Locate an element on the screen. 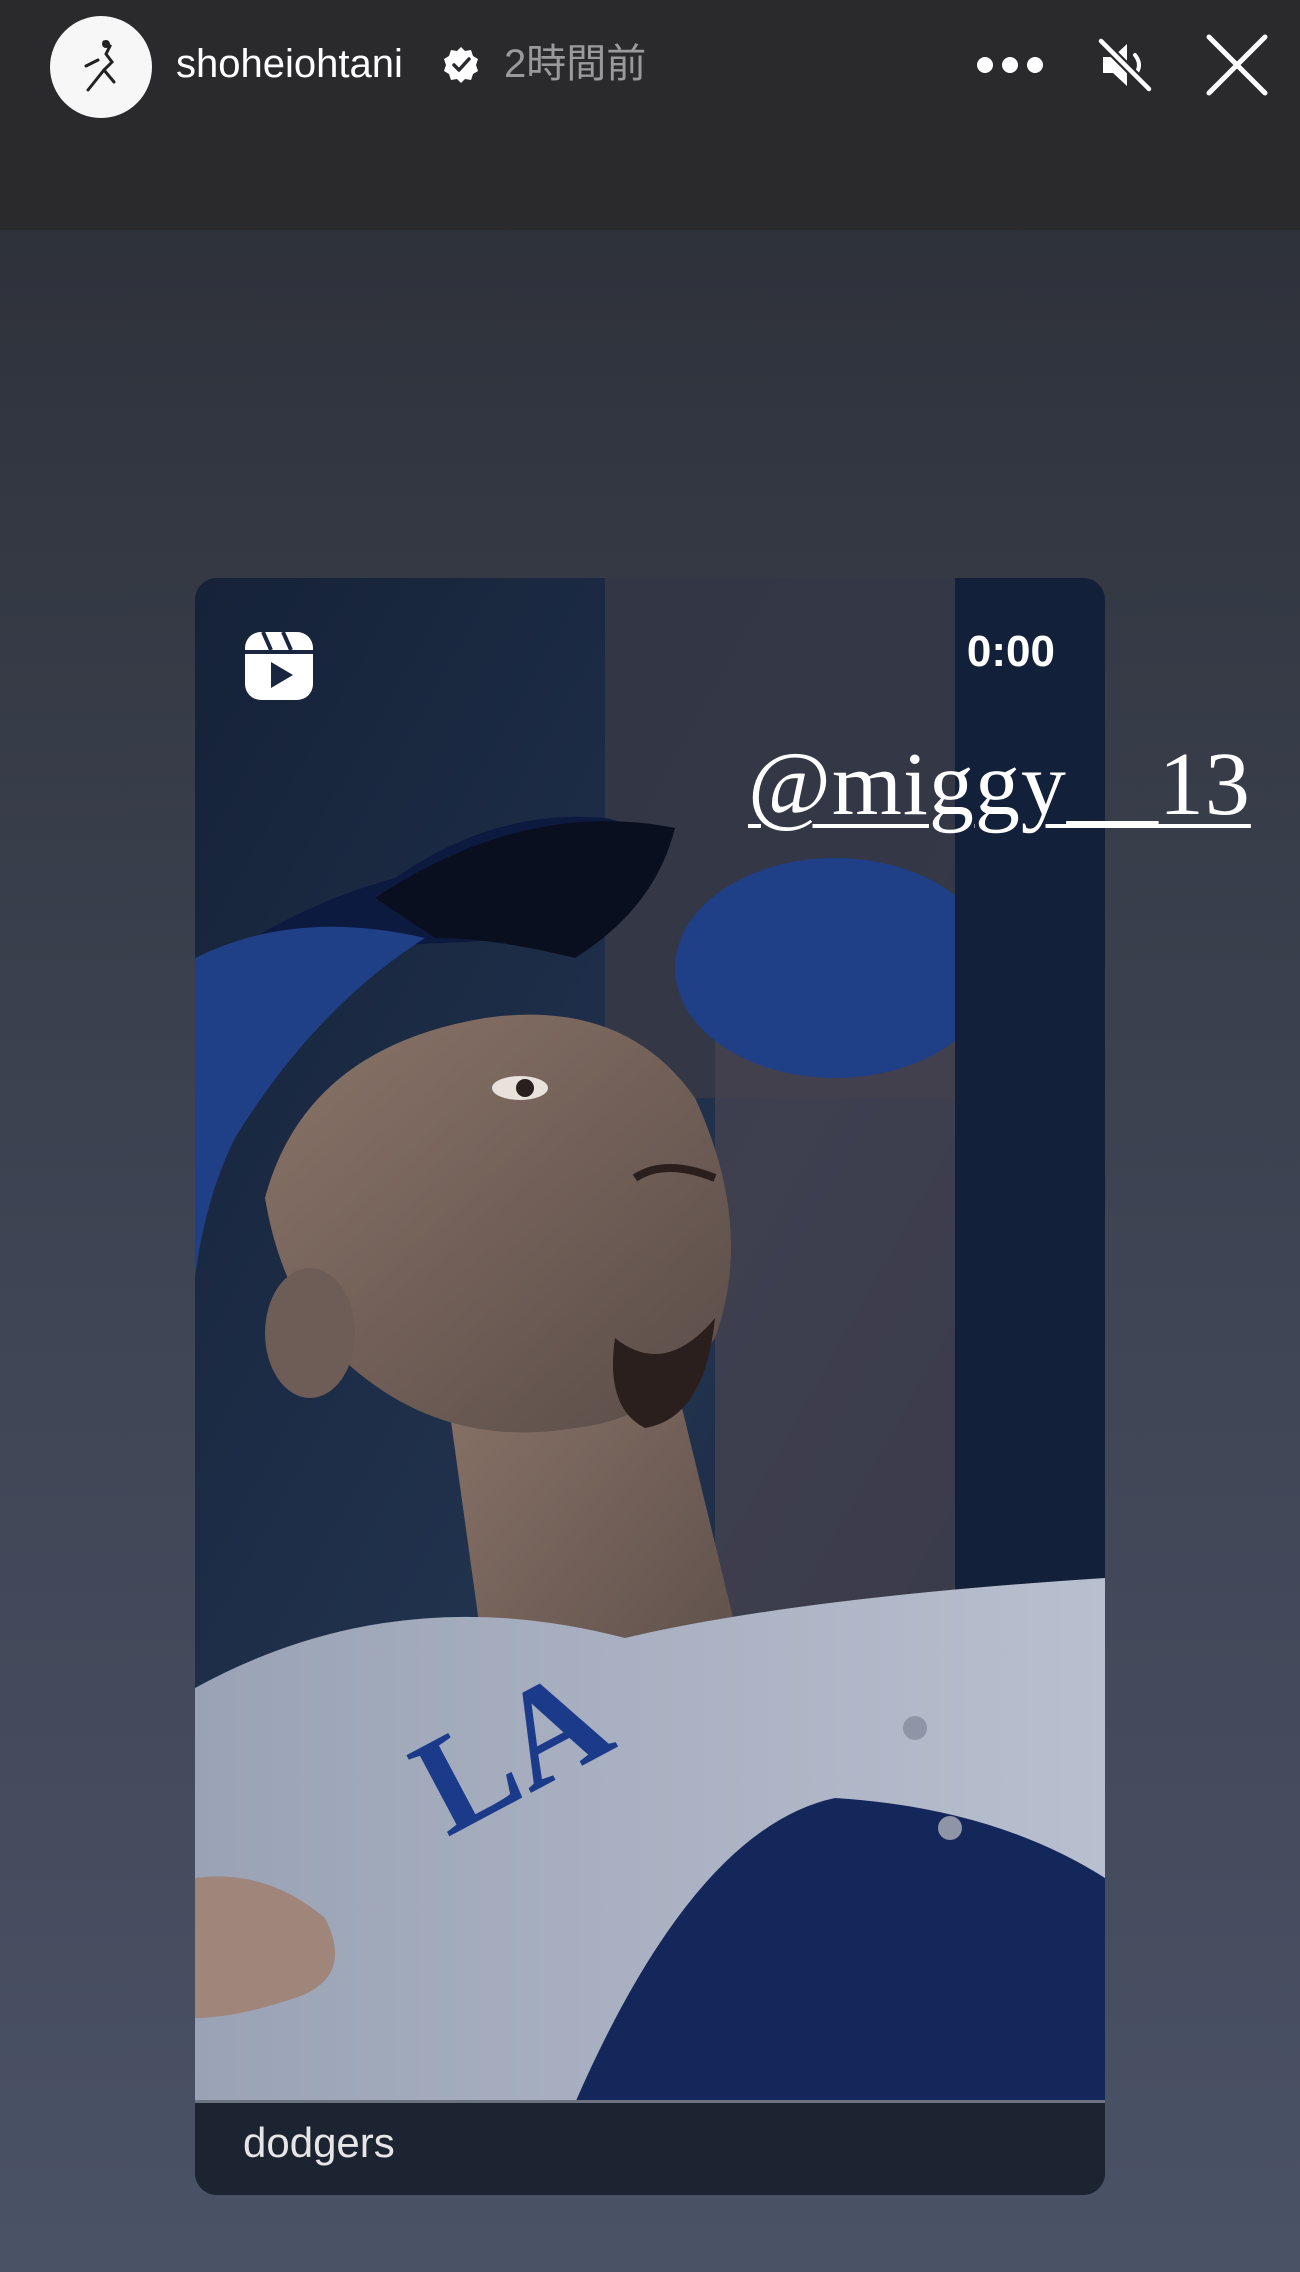  more-options-button is located at coordinates (1010, 65).